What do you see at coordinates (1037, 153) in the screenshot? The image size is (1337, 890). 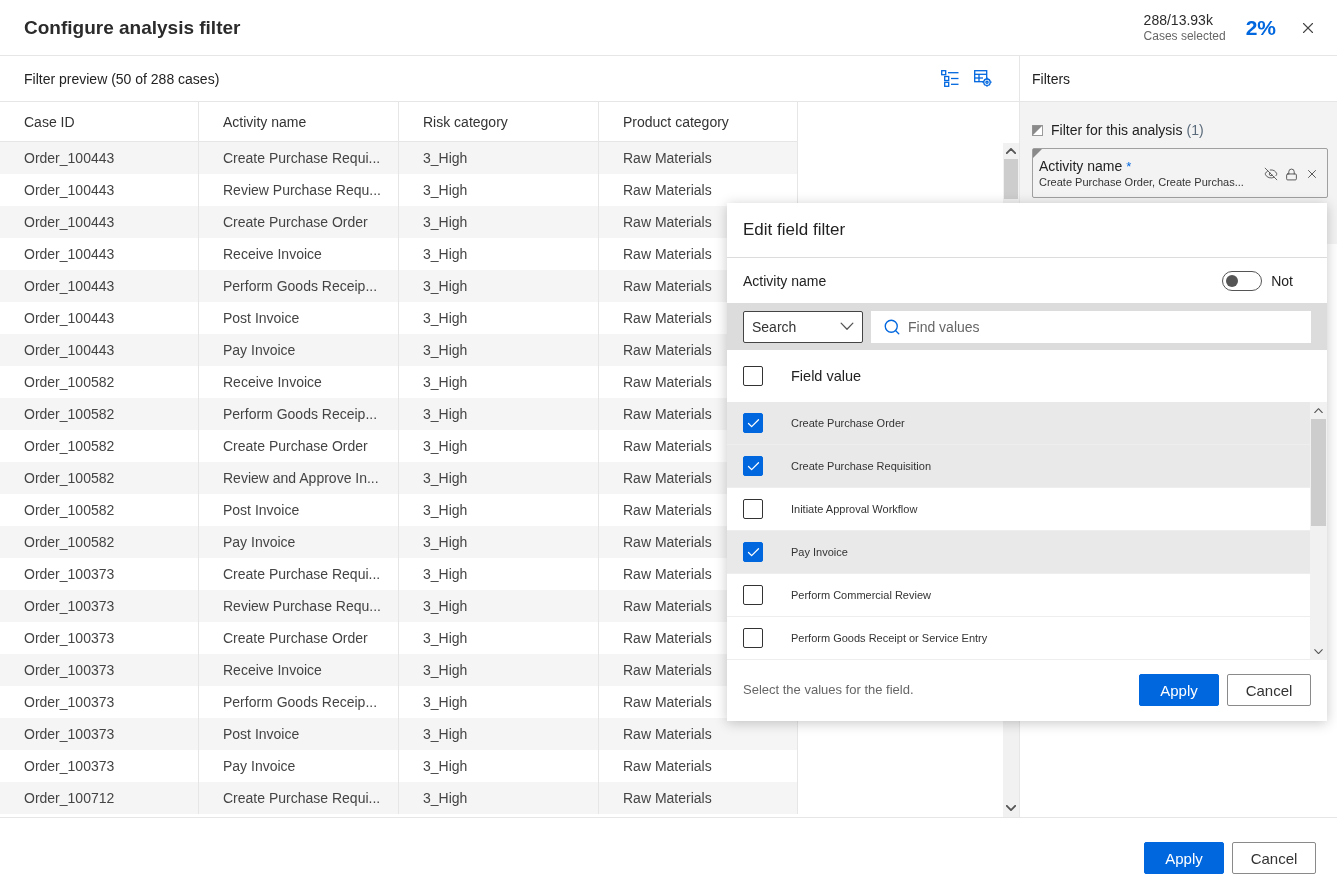 I see `corner-triangle-icon` at bounding box center [1037, 153].